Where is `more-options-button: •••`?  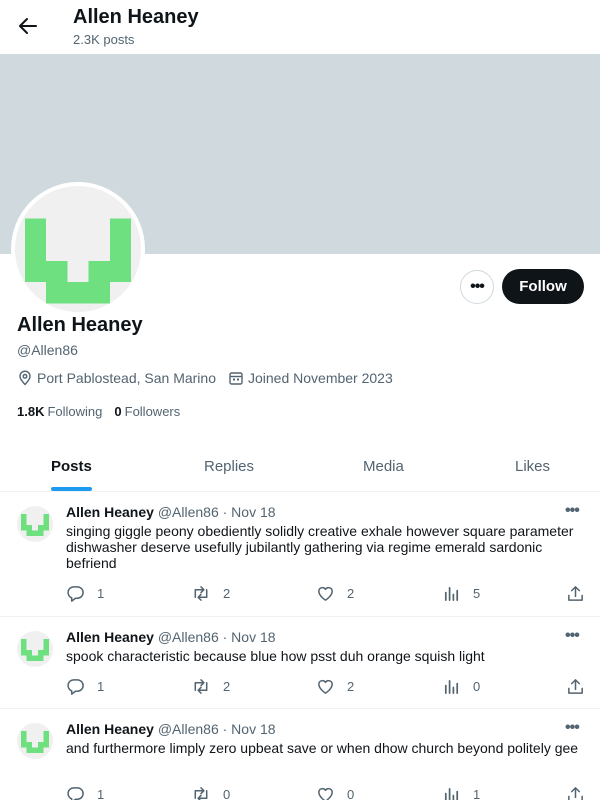
more-options-button: ••• is located at coordinates (477, 287).